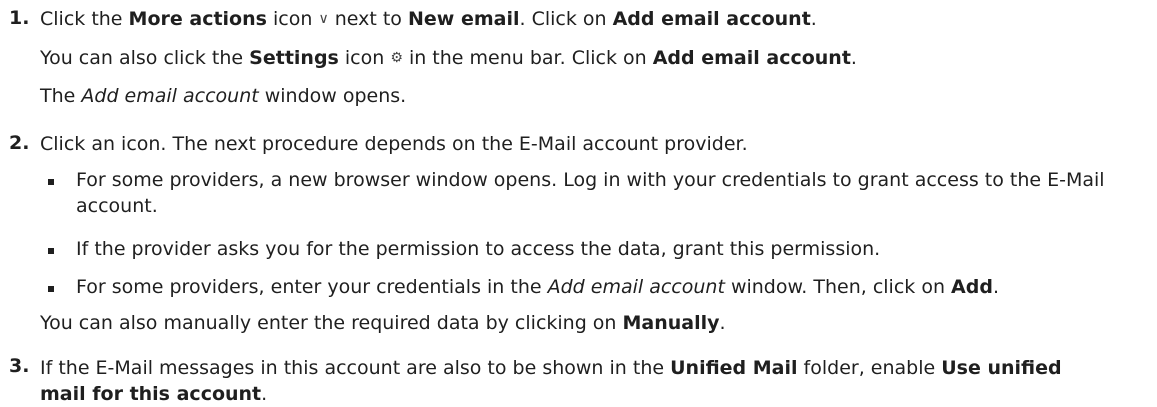 The width and height of the screenshot is (1157, 407). What do you see at coordinates (463, 19) in the screenshot?
I see `new-email-label: New email` at bounding box center [463, 19].